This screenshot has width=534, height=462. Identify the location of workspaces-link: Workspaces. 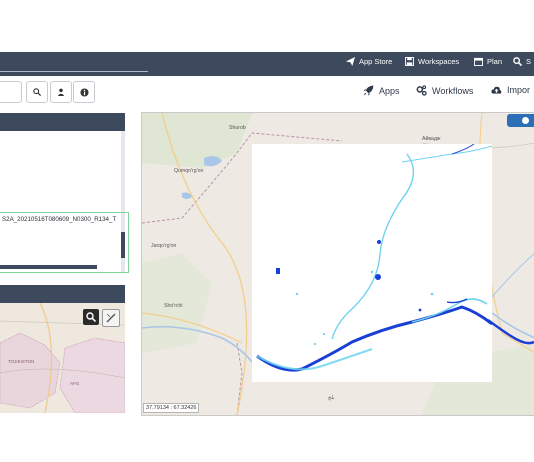
(432, 61).